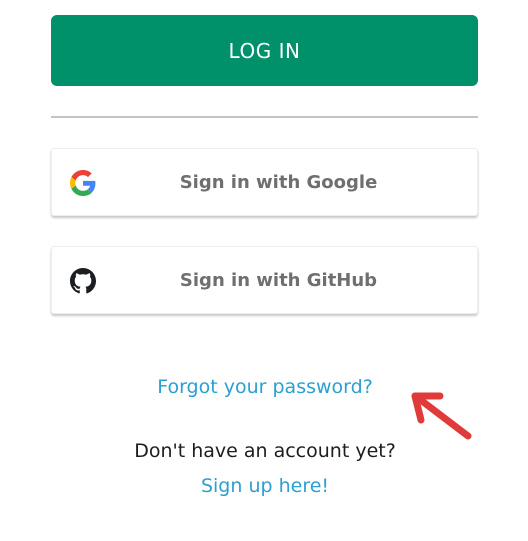 The width and height of the screenshot is (528, 541). What do you see at coordinates (278, 280) in the screenshot?
I see `sign-in-with-github-label: Sign in with GitHub` at bounding box center [278, 280].